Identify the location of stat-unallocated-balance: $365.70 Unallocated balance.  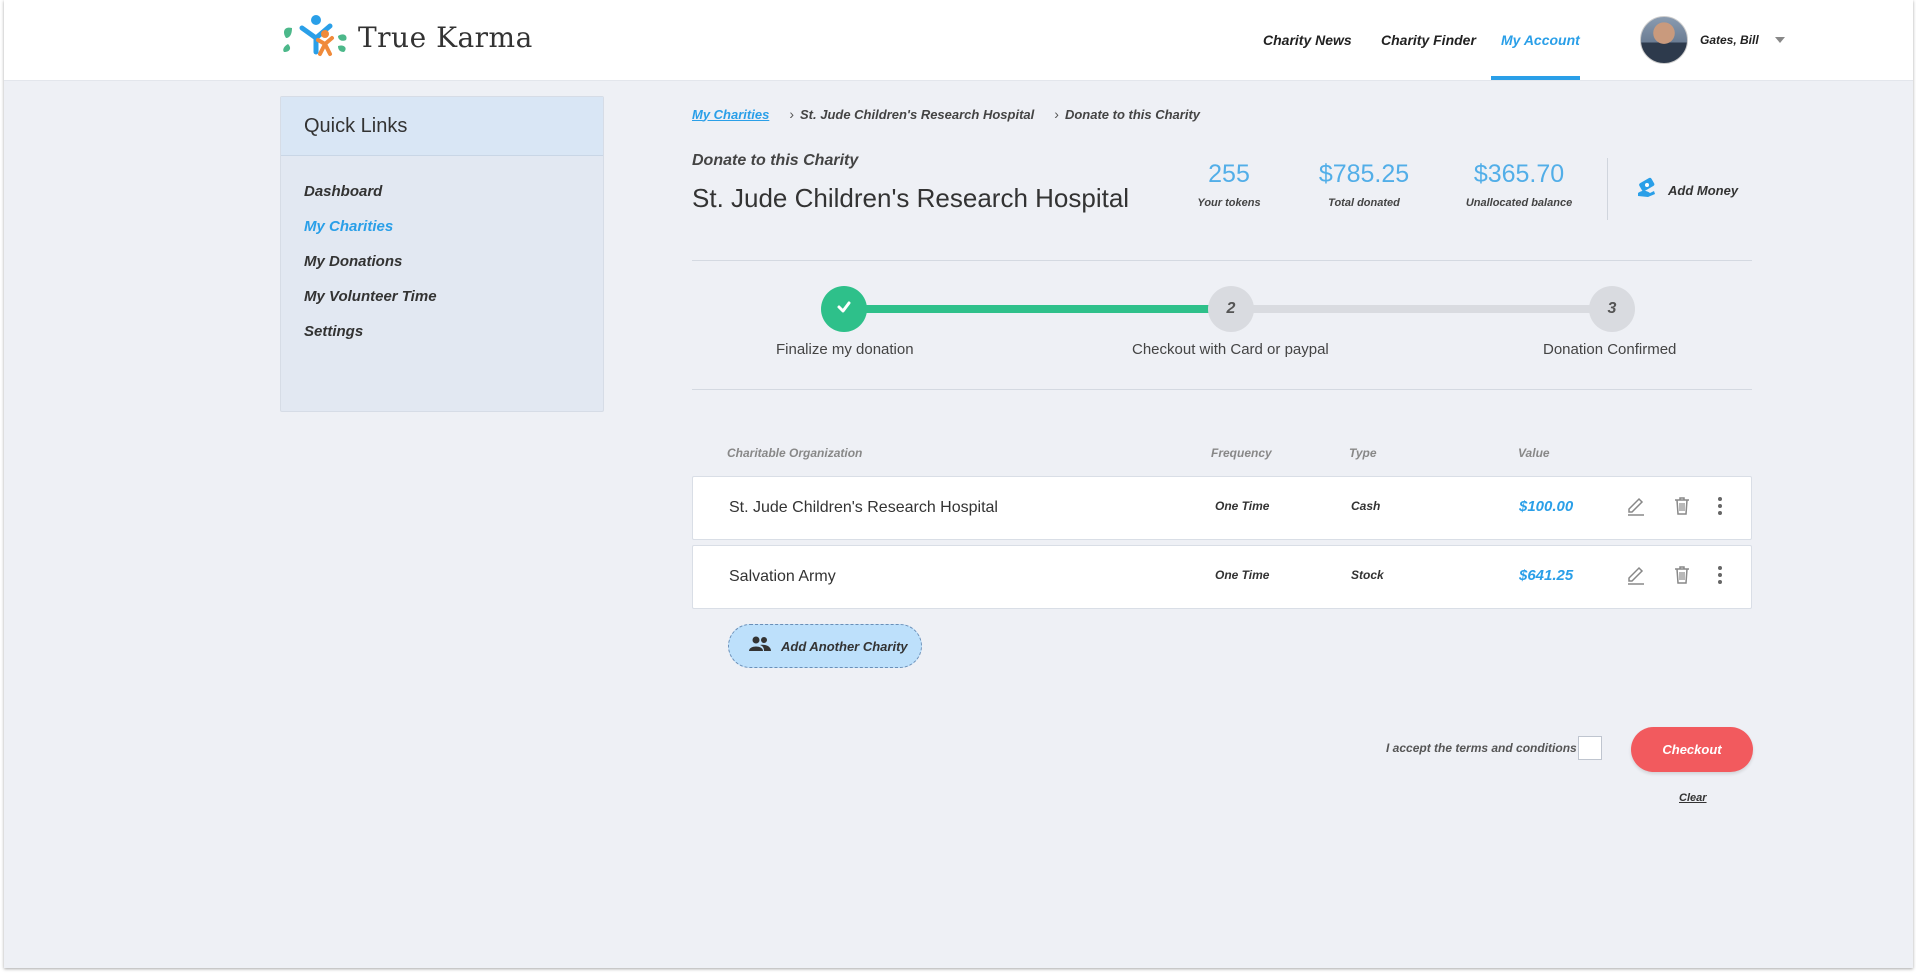
(1519, 184).